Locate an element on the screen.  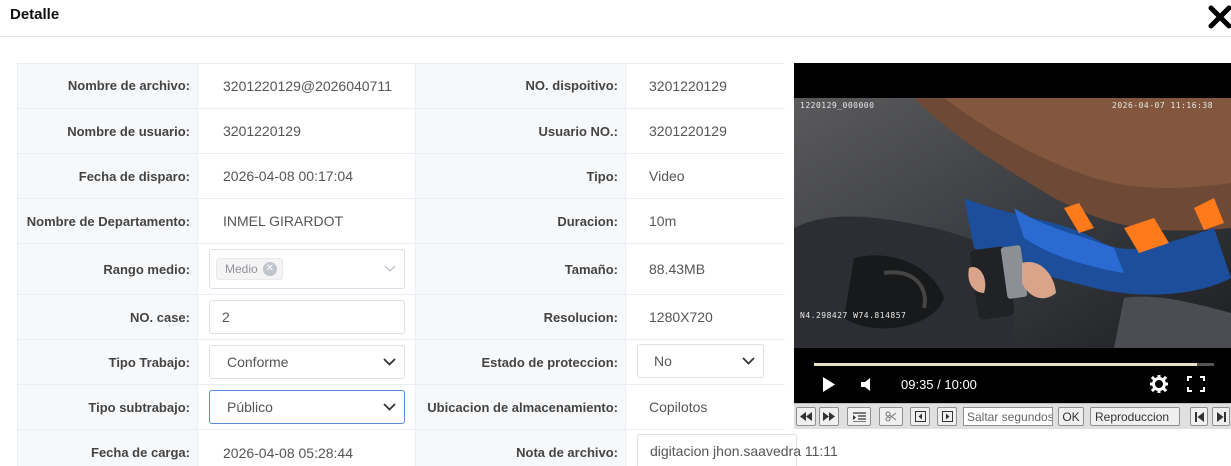
frame-back-icon is located at coordinates (920, 416).